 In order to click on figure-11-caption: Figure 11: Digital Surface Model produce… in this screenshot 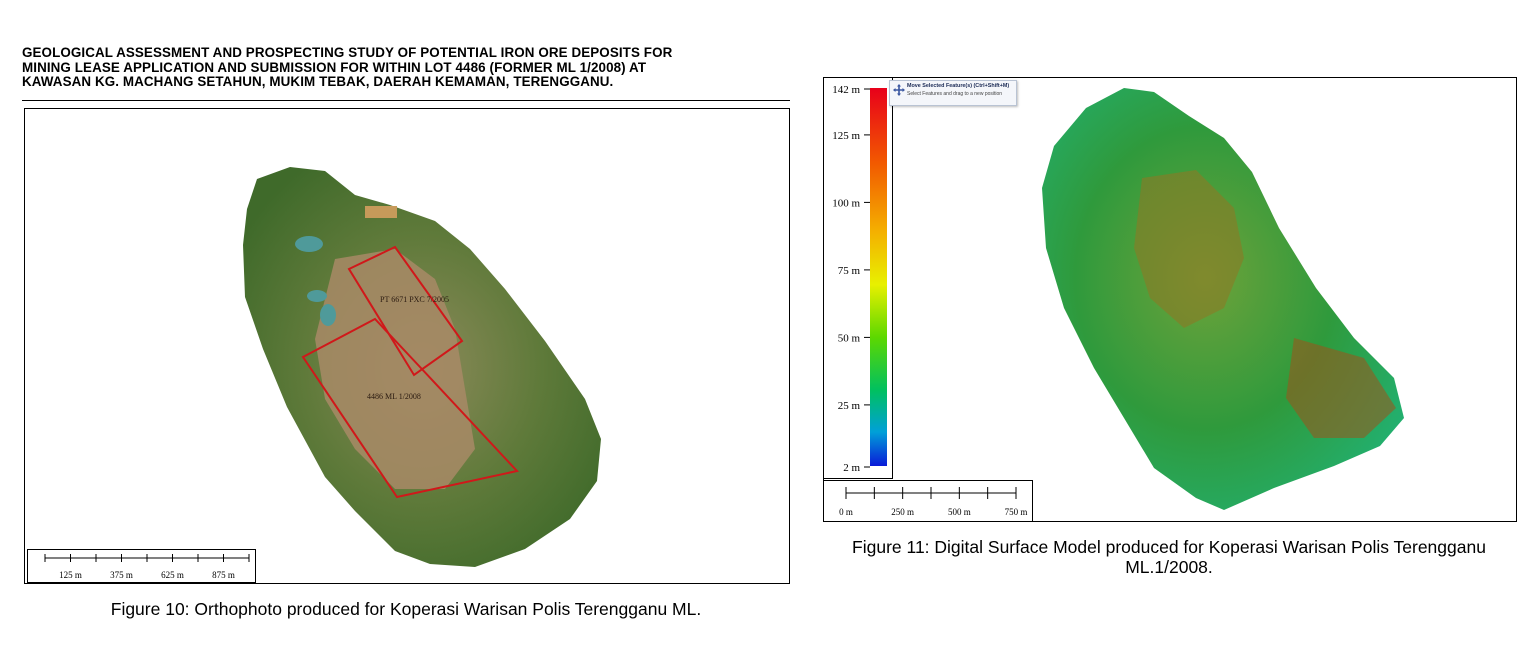, I will do `click(1169, 557)`.